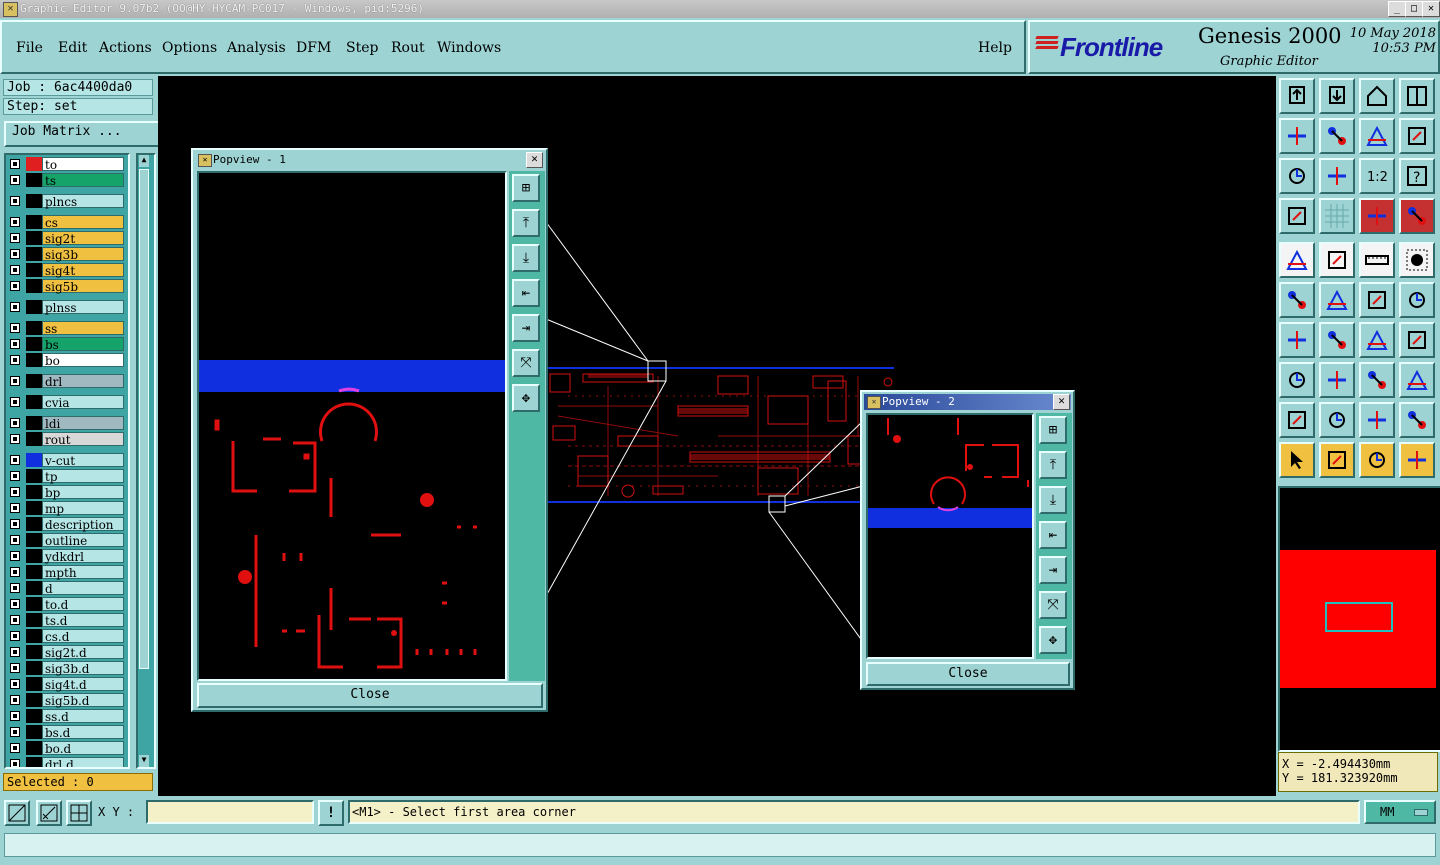 Image resolution: width=1440 pixels, height=865 pixels. What do you see at coordinates (29, 48) in the screenshot?
I see `menu-file: File` at bounding box center [29, 48].